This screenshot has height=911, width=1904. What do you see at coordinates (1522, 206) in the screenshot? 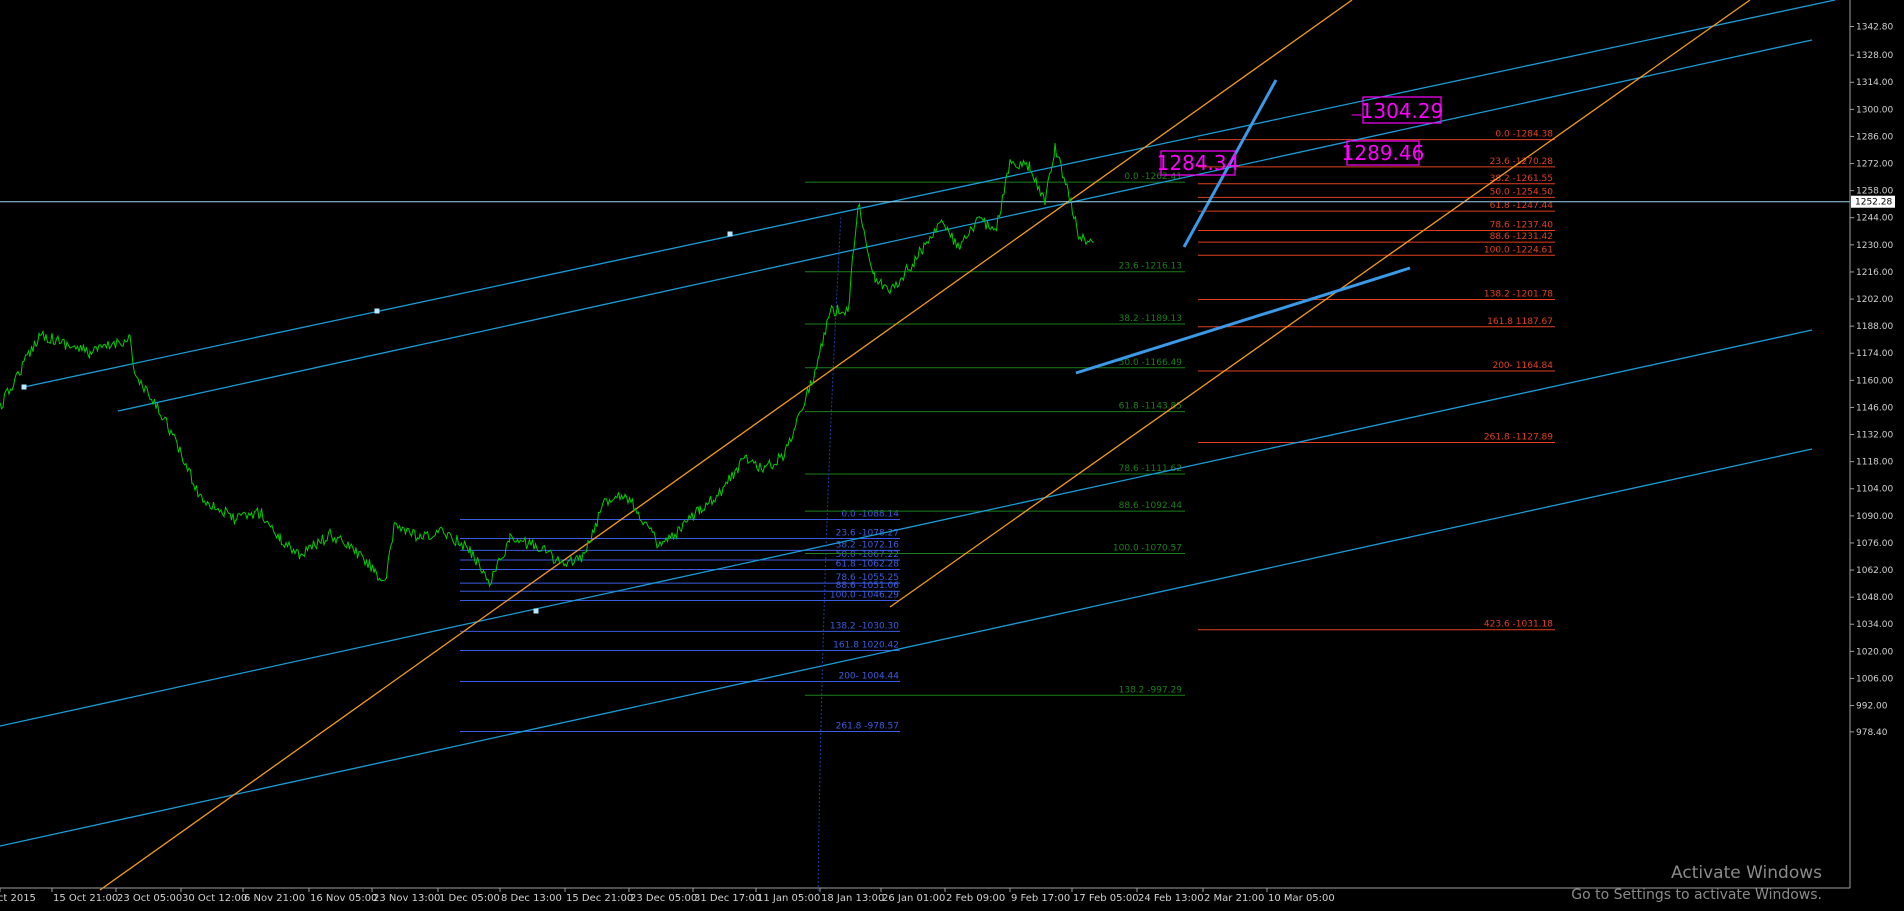
I see `fib-level-label: 61.8 -1247.44` at bounding box center [1522, 206].